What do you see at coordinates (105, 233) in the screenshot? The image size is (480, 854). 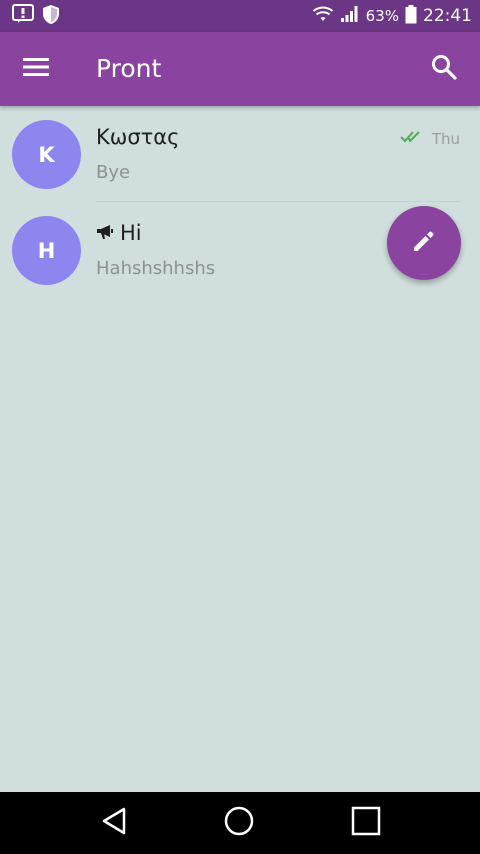 I see `megaphone-icon` at bounding box center [105, 233].